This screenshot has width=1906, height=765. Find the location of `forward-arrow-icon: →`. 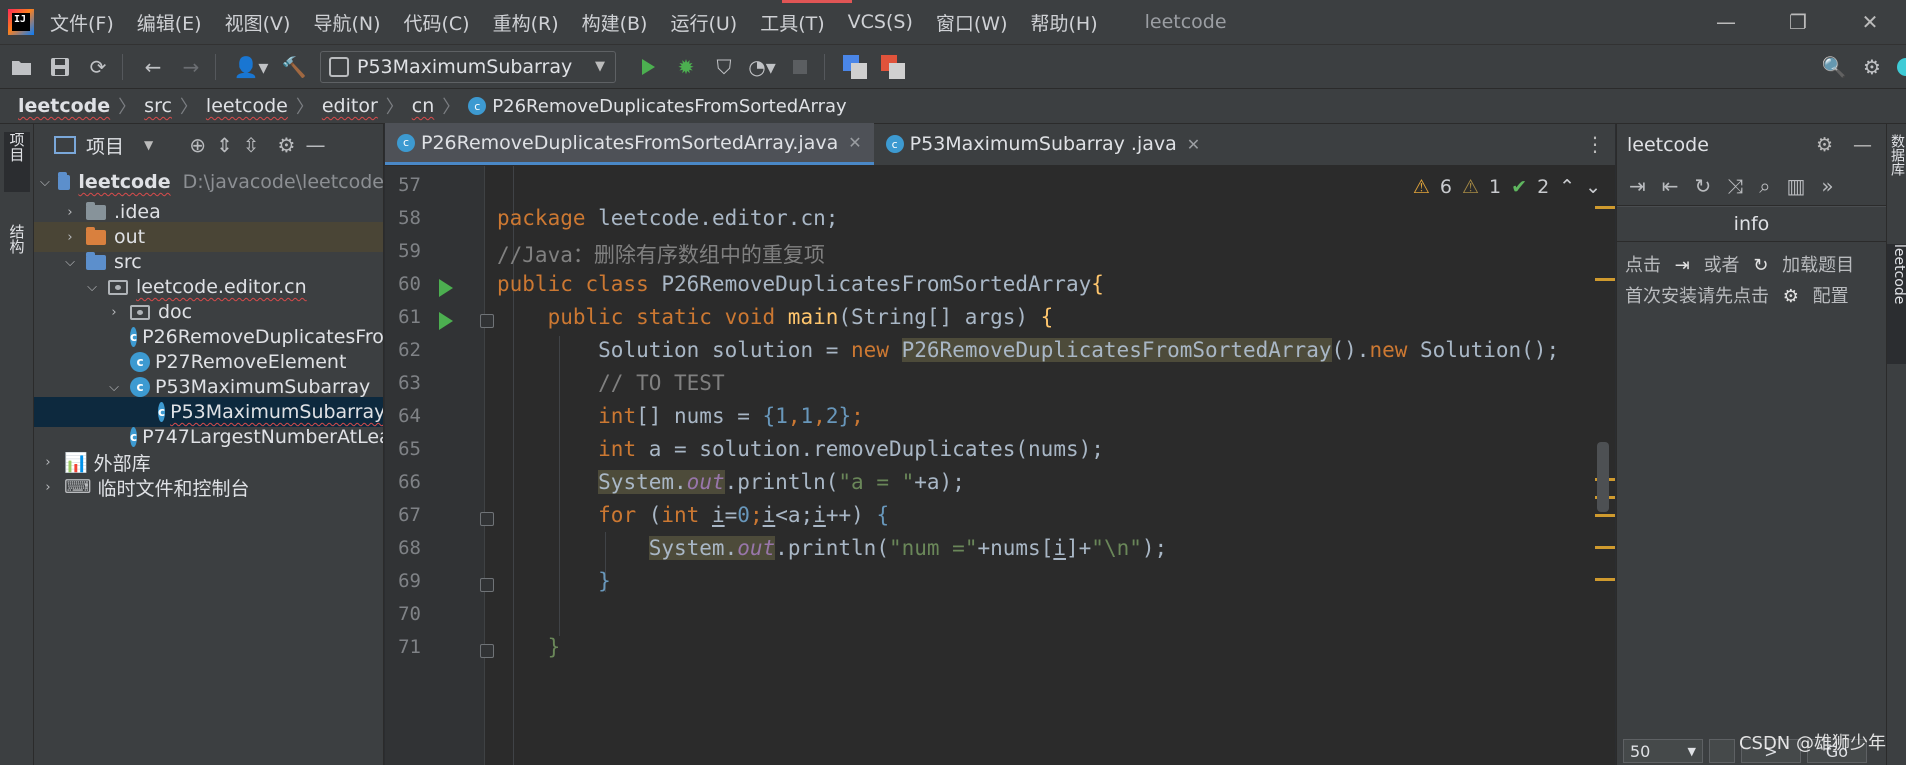

forward-arrow-icon: → is located at coordinates (191, 67).